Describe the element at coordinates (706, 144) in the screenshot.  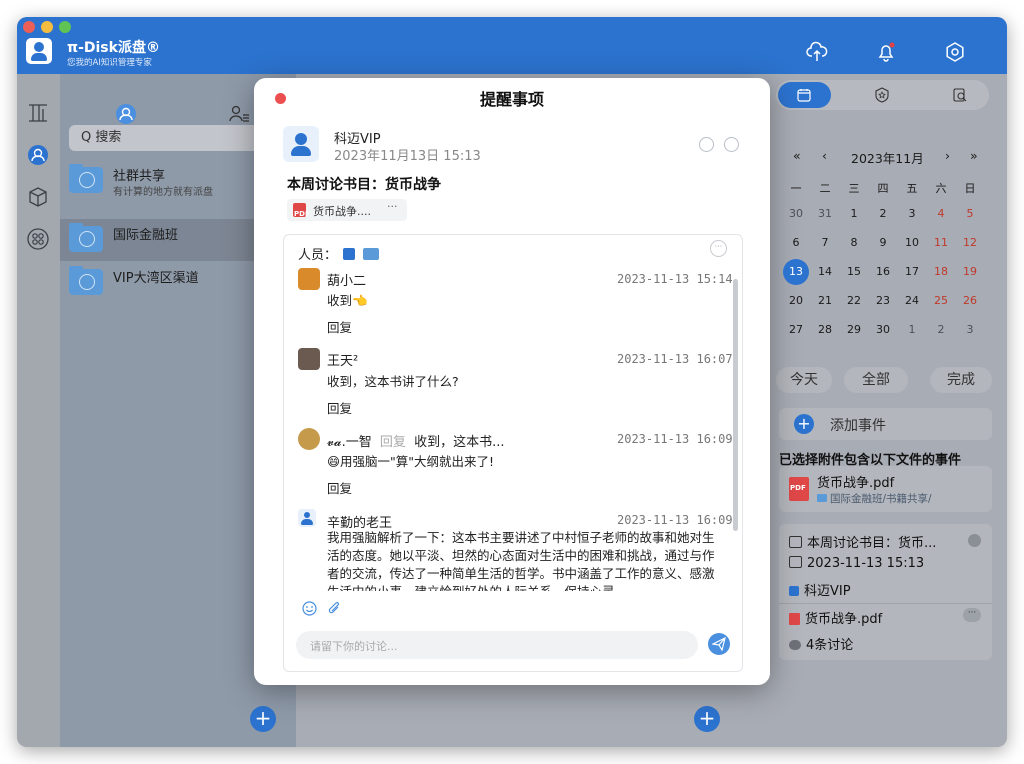
I see `complete-check-icon` at that location.